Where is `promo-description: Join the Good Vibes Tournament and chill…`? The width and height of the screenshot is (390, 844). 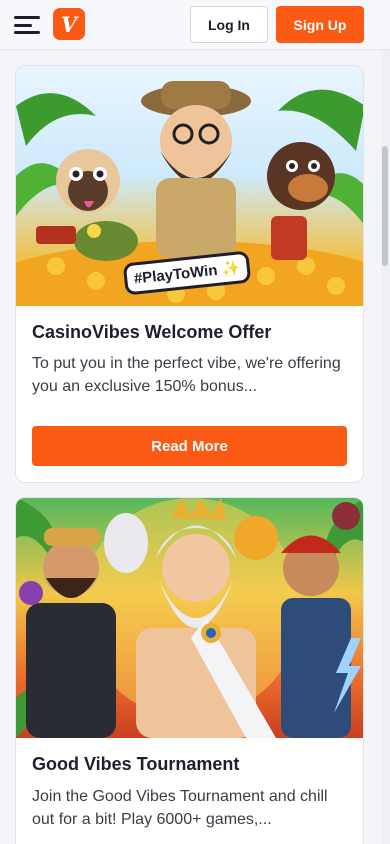
promo-description: Join the Good Vibes Tournament and chill… is located at coordinates (180, 808).